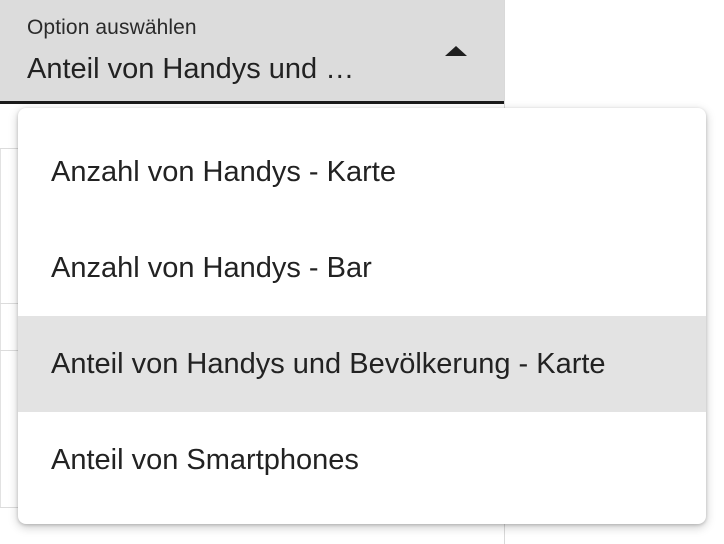 This screenshot has height=544, width=724. What do you see at coordinates (112, 27) in the screenshot?
I see `select-label: Option auswählen` at bounding box center [112, 27].